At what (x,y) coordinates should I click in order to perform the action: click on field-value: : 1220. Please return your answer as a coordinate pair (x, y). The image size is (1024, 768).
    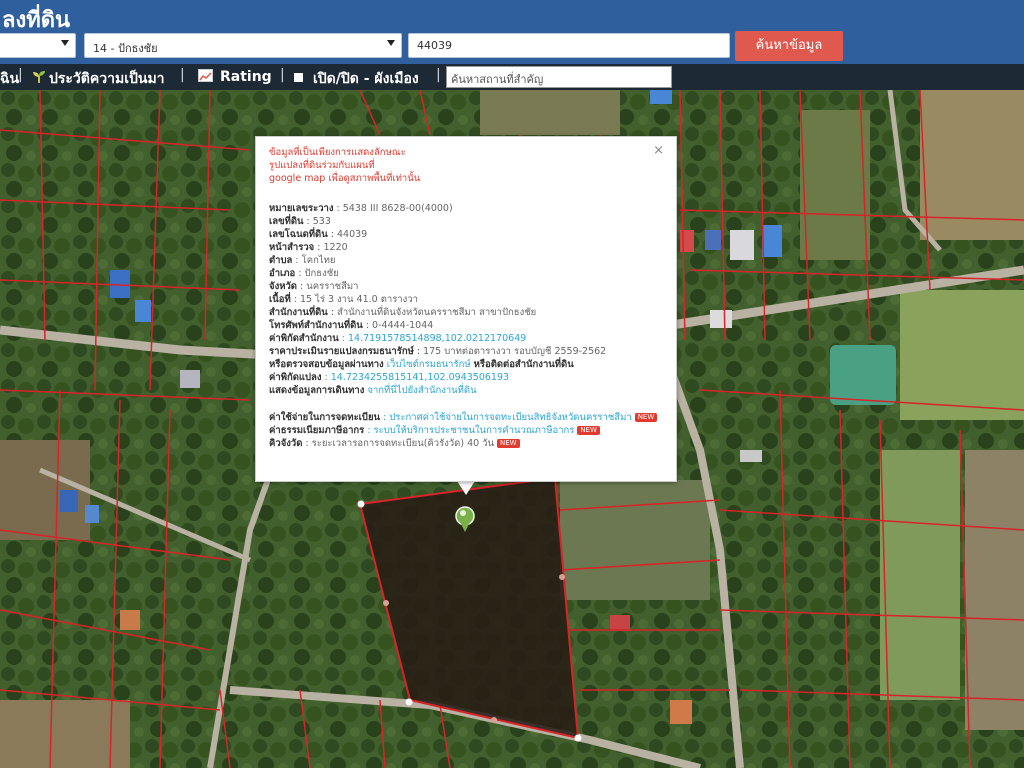
    Looking at the image, I should click on (332, 247).